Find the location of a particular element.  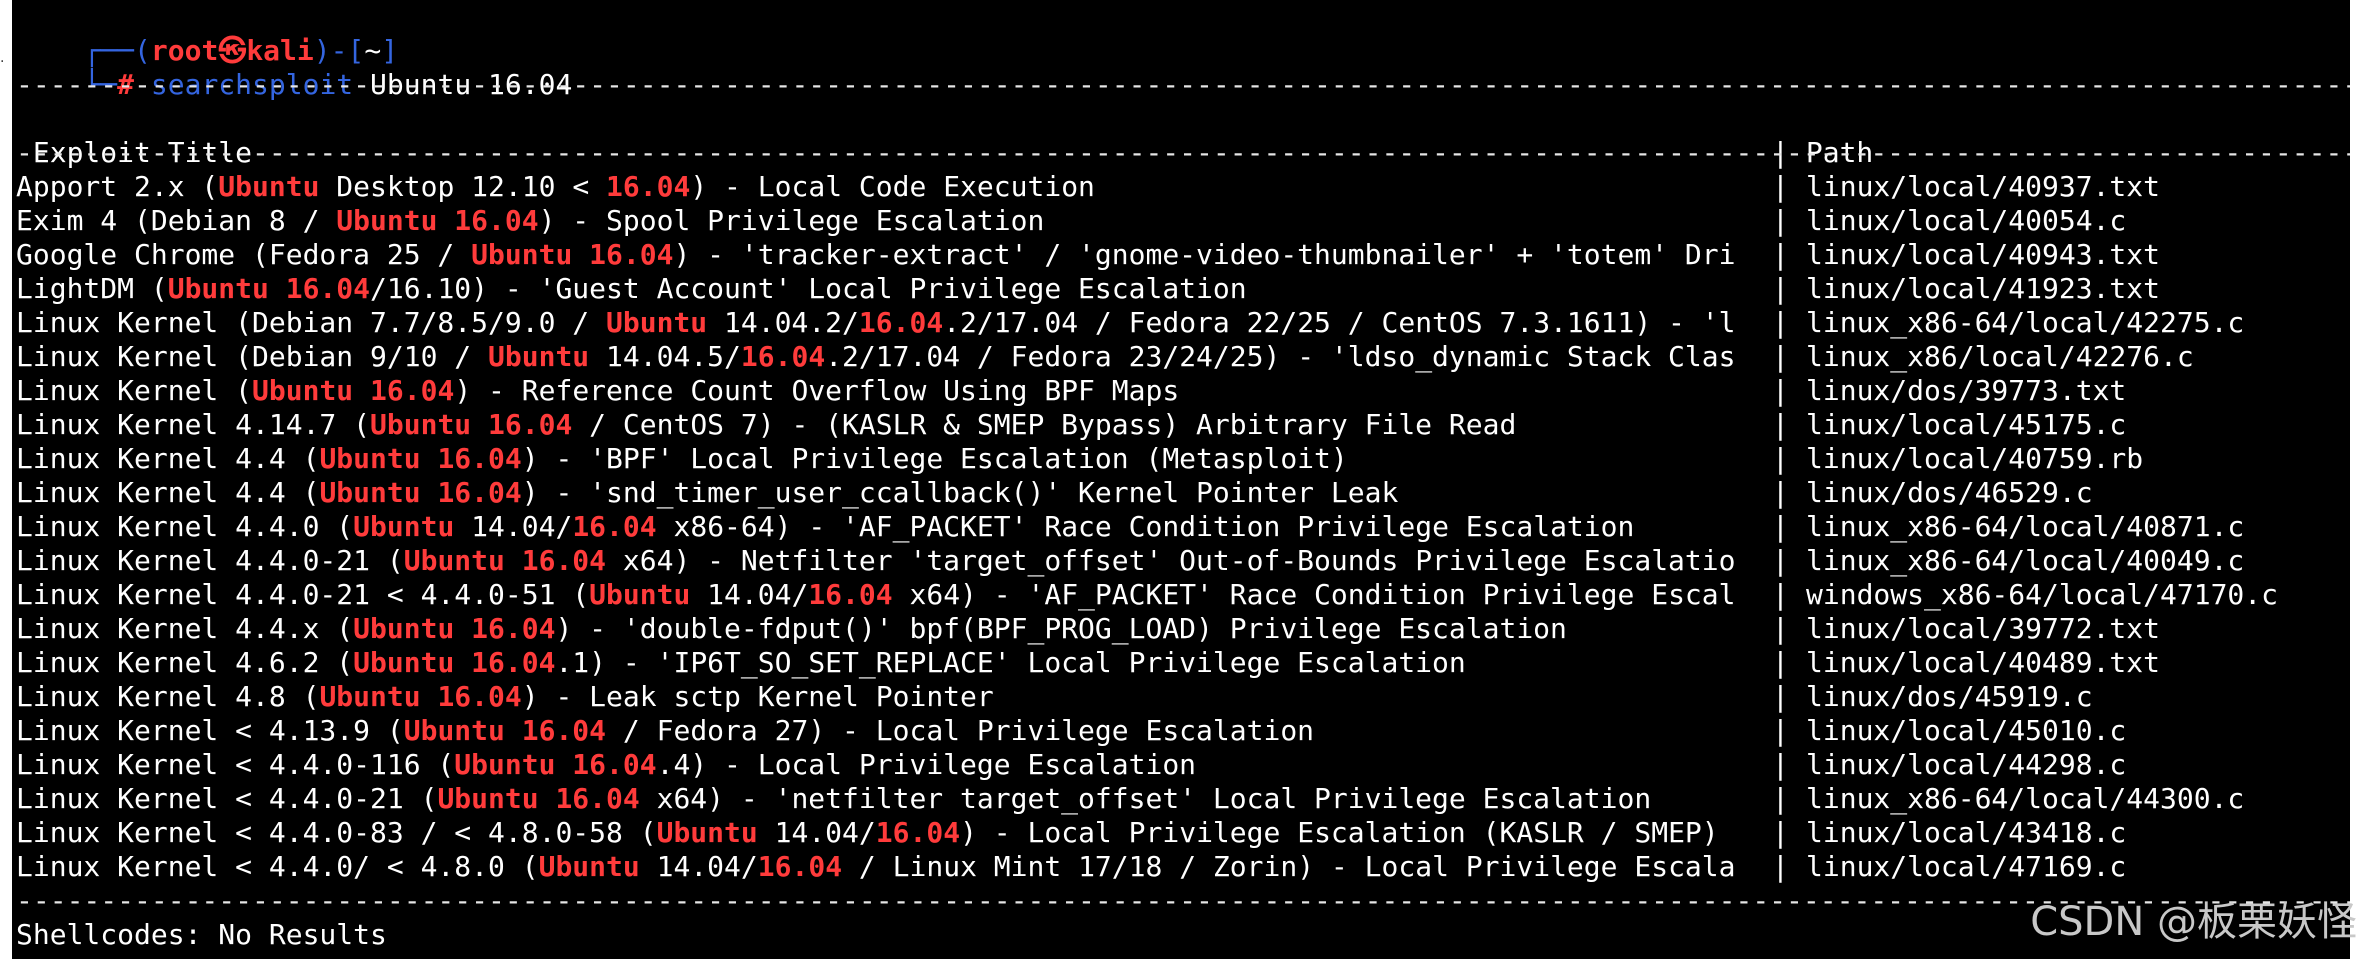

title-text: Linux Kernel 4.4.0 ( is located at coordinates (185, 526).